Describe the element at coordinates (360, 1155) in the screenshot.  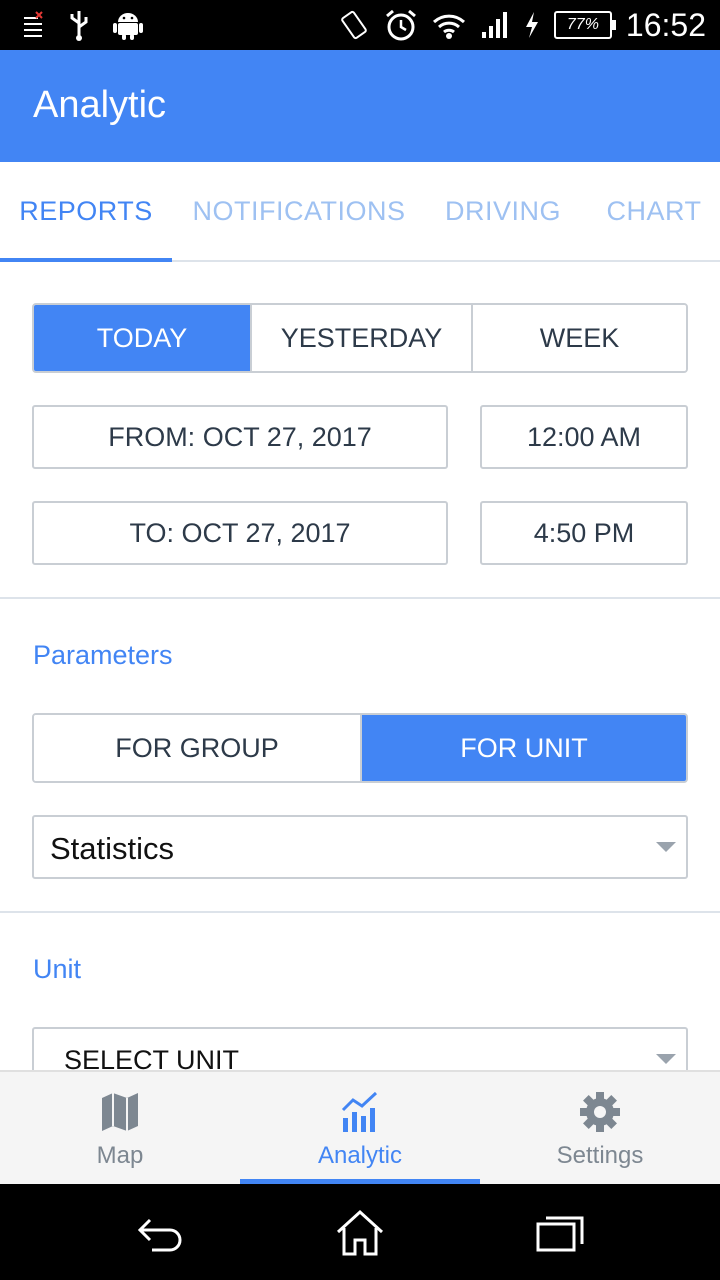
I see `nav-analytic-label: Analytic` at that location.